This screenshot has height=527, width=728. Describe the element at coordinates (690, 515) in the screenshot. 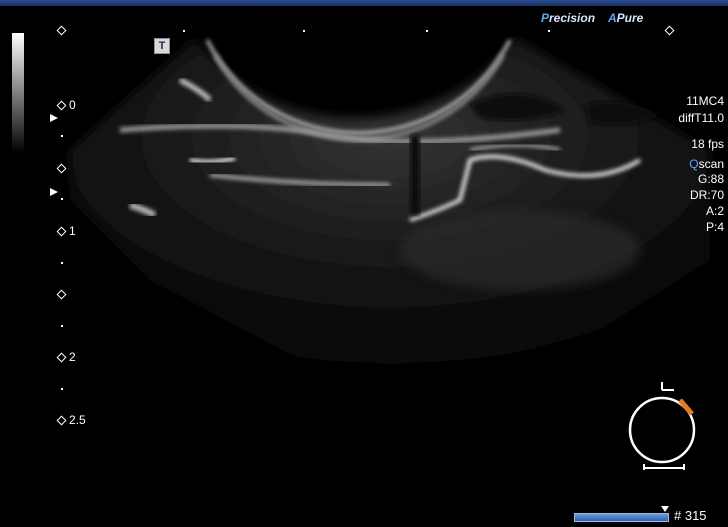

I see `frame-count: # 315` at that location.